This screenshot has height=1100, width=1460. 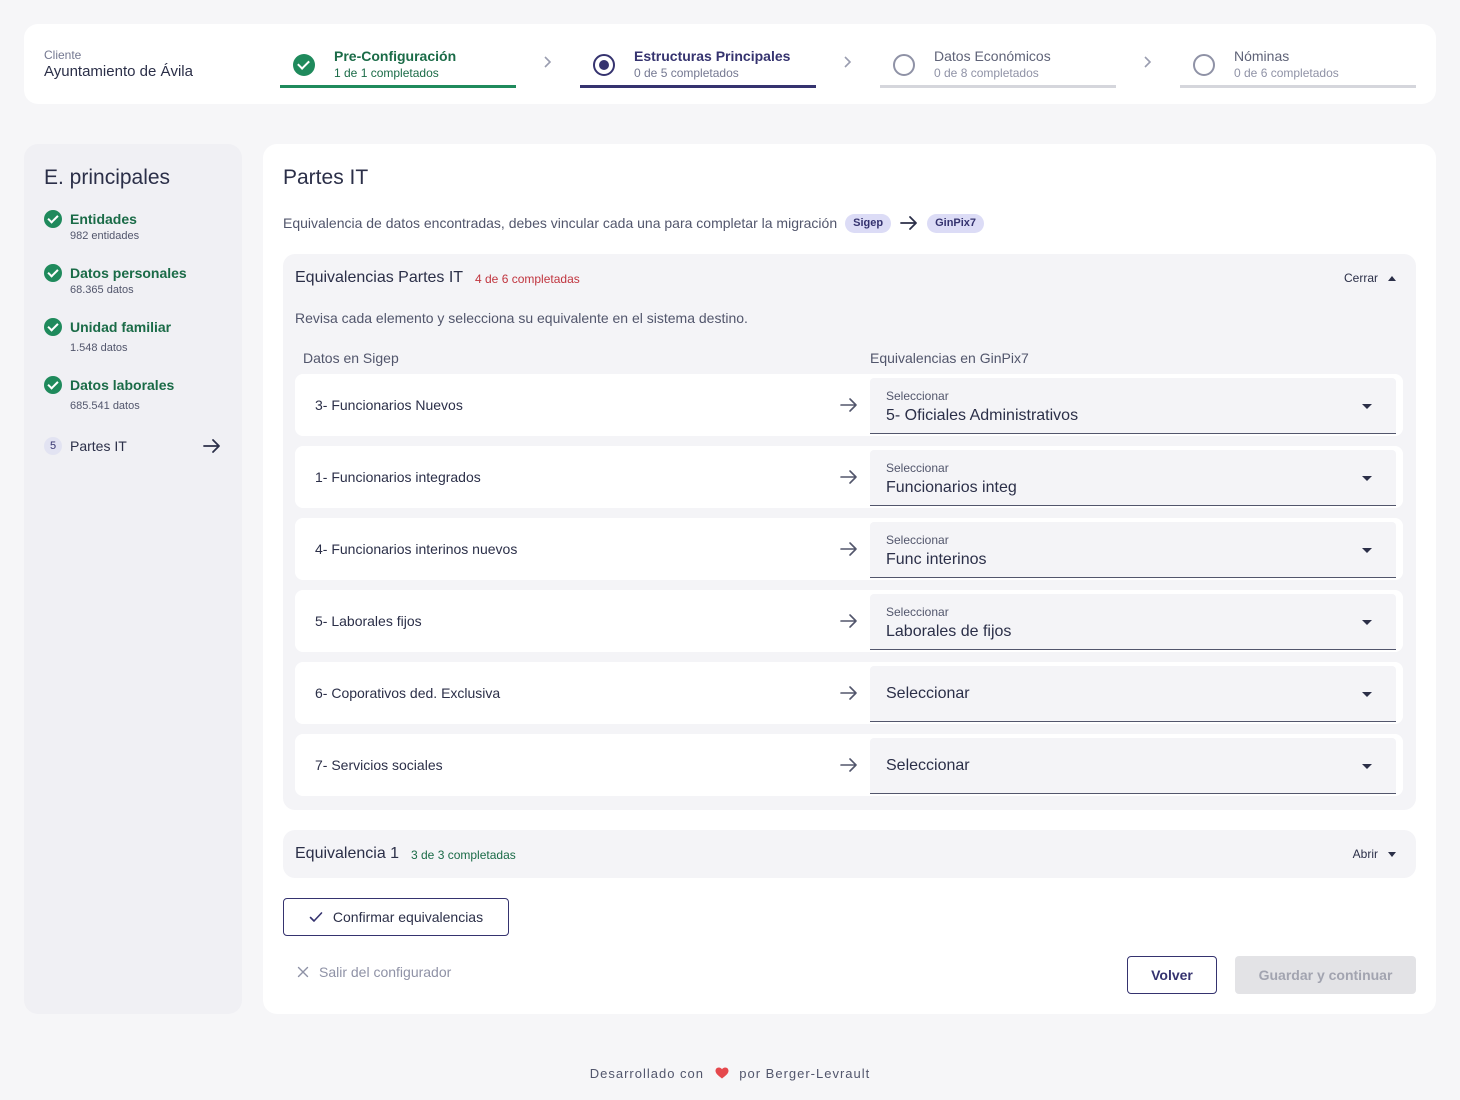 I want to click on panel-status: 3 de 3 completadas, so click(x=463, y=855).